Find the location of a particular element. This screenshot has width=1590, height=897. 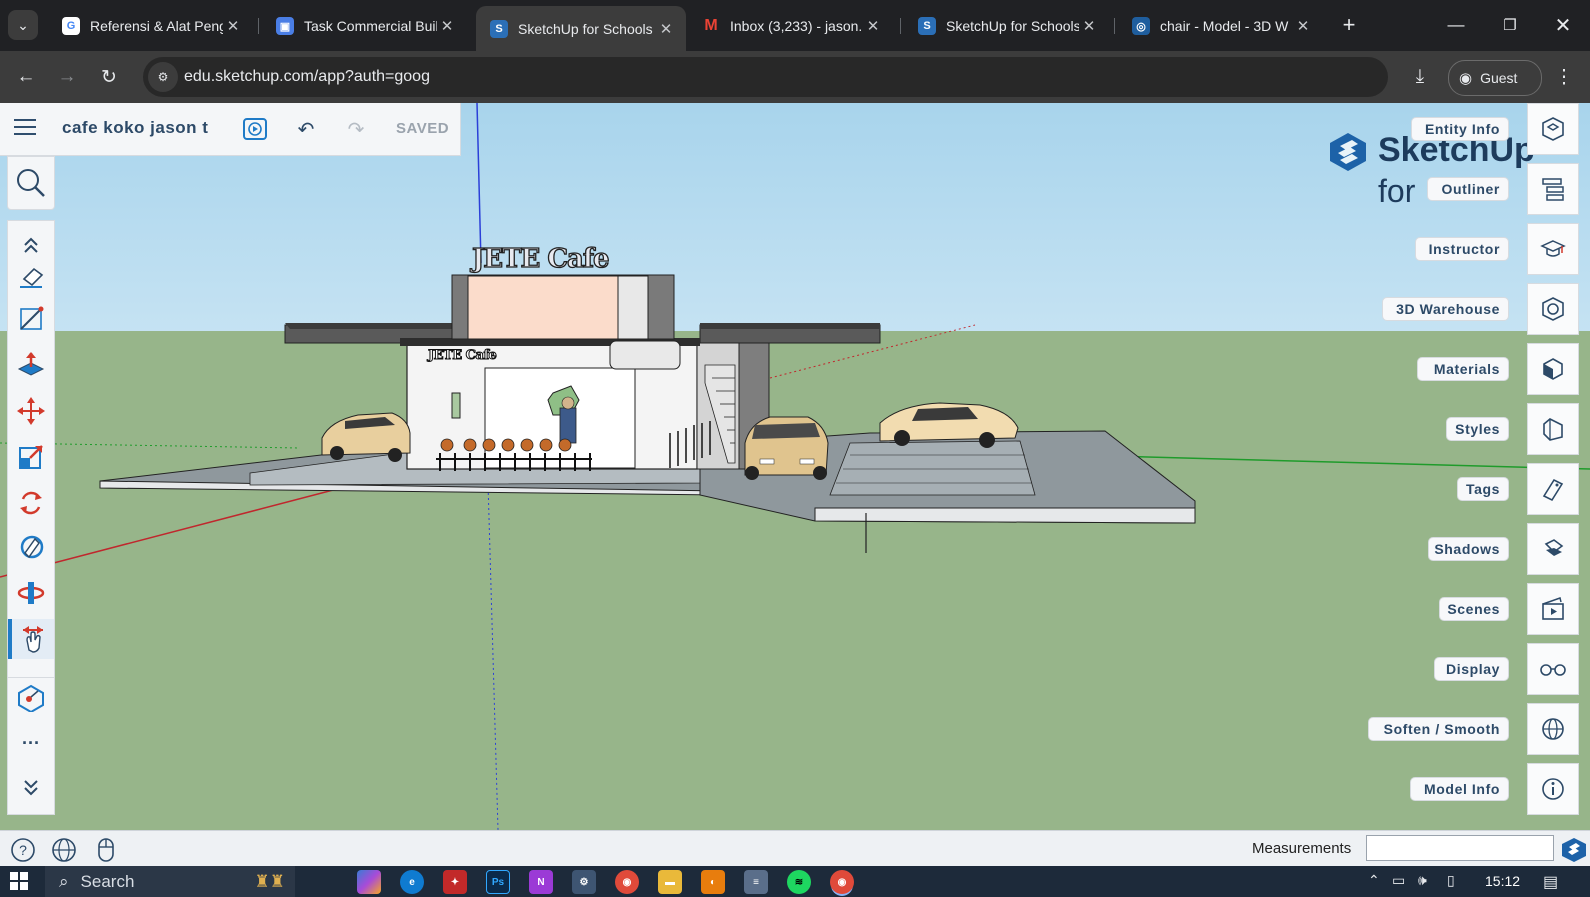

mouse-icon is located at coordinates (106, 850).